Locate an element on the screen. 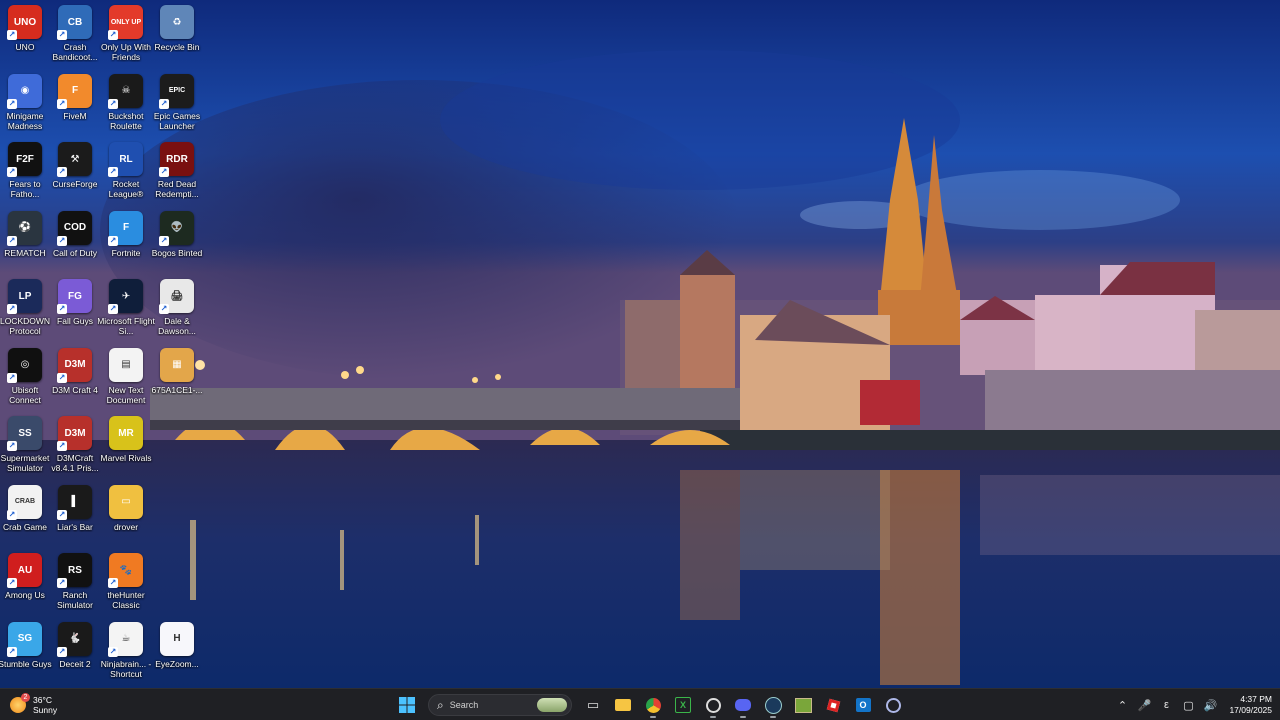  roblox-icon is located at coordinates (833, 705).